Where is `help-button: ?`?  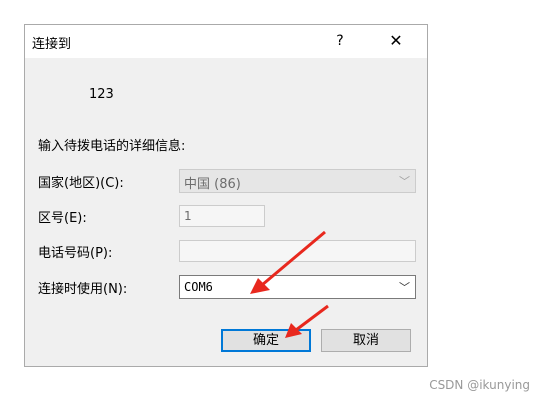 help-button: ? is located at coordinates (340, 41).